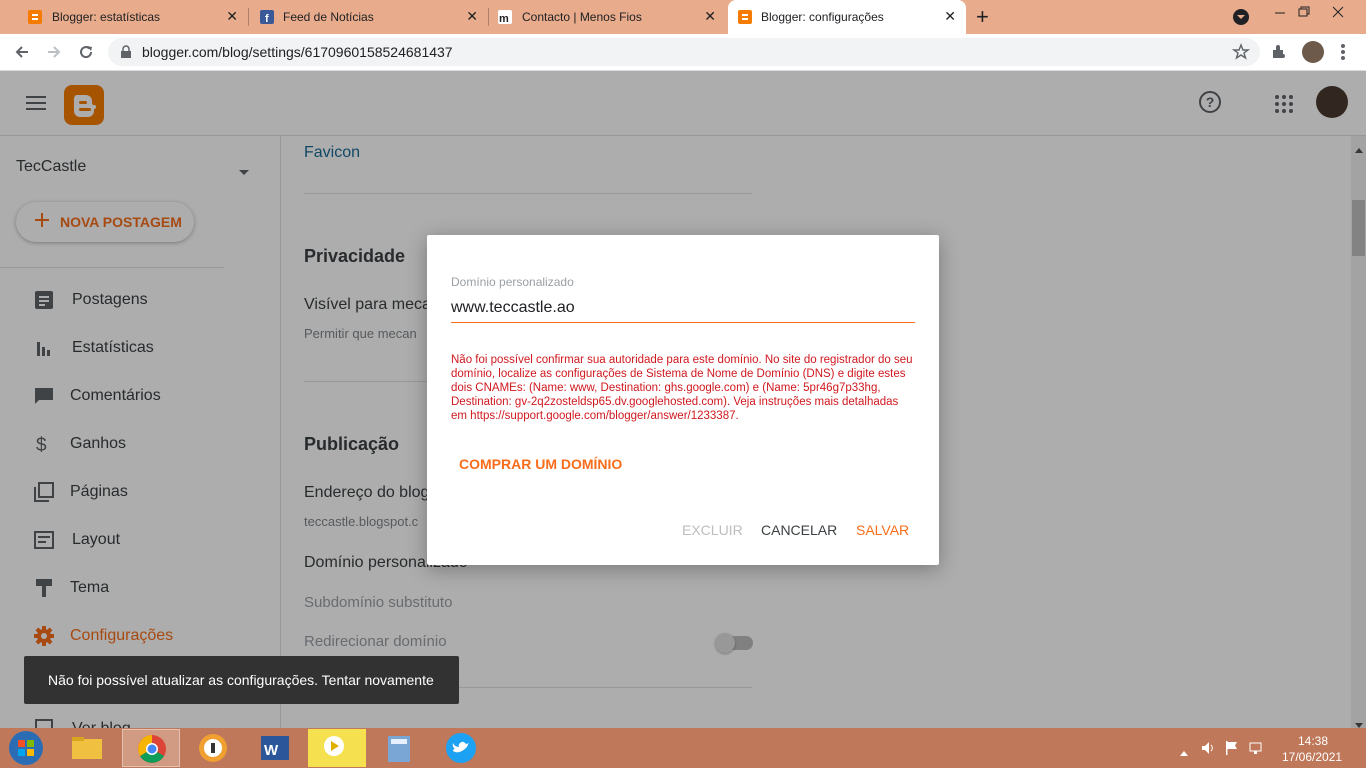  I want to click on domain-input: www.teccastle.ao, so click(683, 311).